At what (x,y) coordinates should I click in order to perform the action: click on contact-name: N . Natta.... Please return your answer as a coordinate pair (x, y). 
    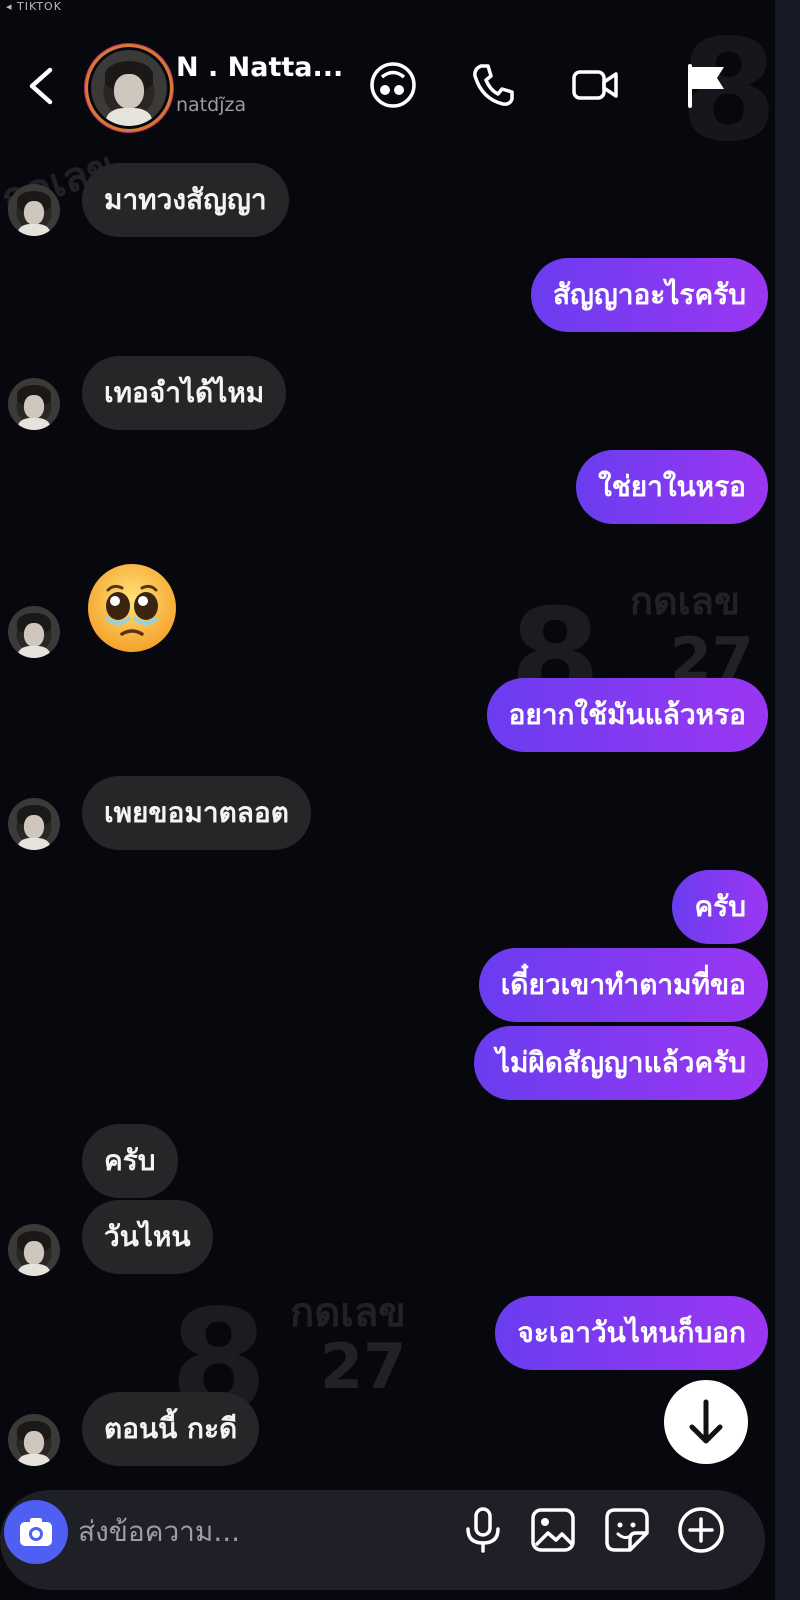
    Looking at the image, I should click on (259, 67).